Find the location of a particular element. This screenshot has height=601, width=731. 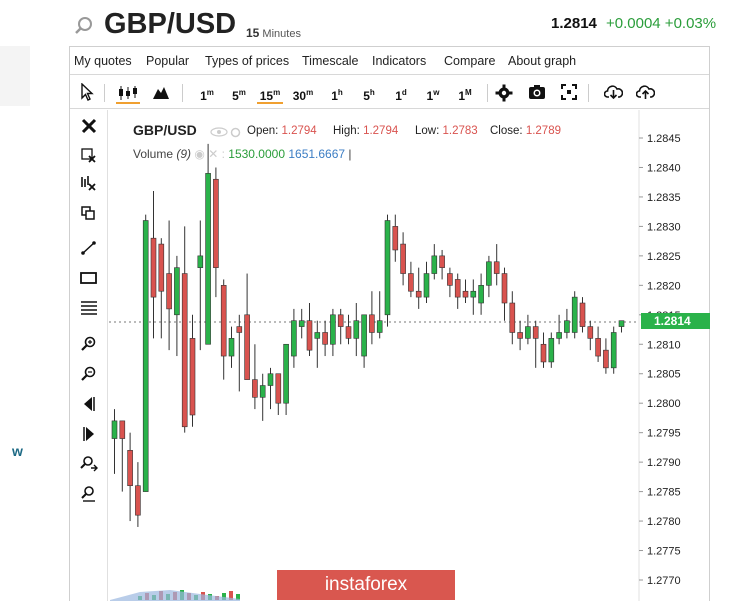

volume-value-2: 1651.6667 is located at coordinates (317, 154).